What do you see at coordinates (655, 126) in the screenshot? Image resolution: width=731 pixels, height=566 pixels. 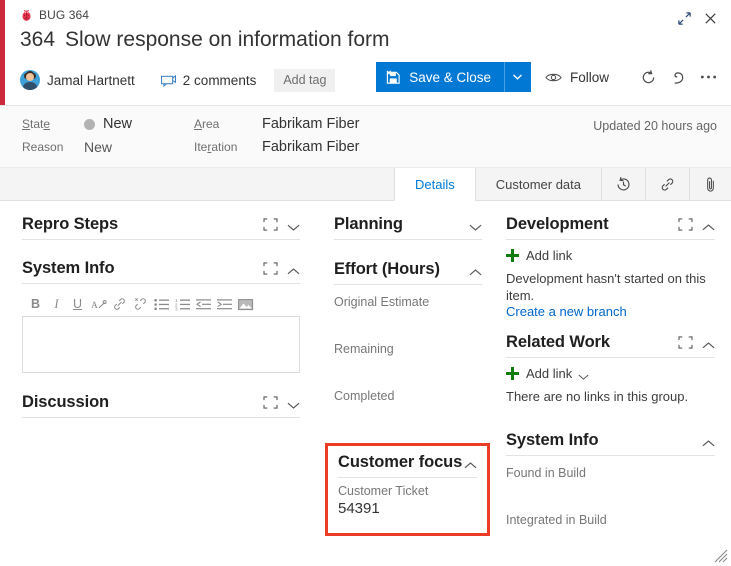 I see `last-updated-text: Updated 20 hours ago` at bounding box center [655, 126].